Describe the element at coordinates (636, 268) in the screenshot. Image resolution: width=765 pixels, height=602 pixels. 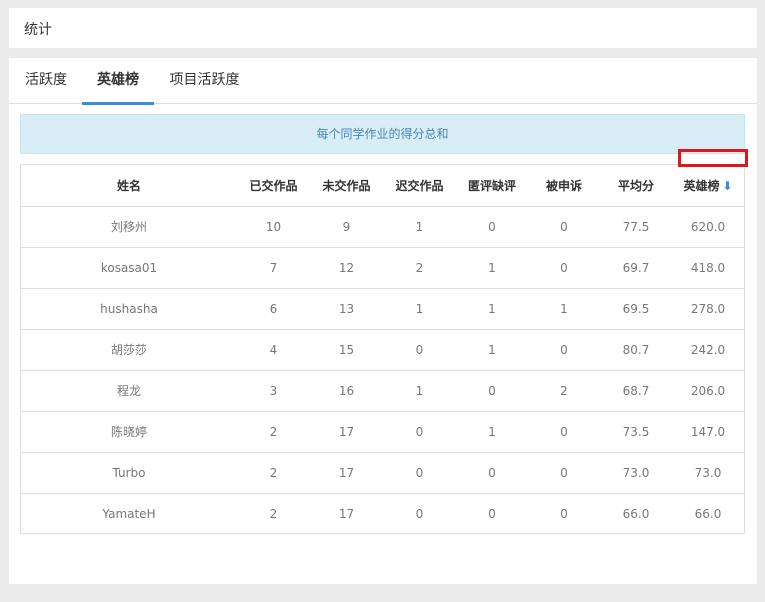
I see `cell-average: 69.7` at that location.